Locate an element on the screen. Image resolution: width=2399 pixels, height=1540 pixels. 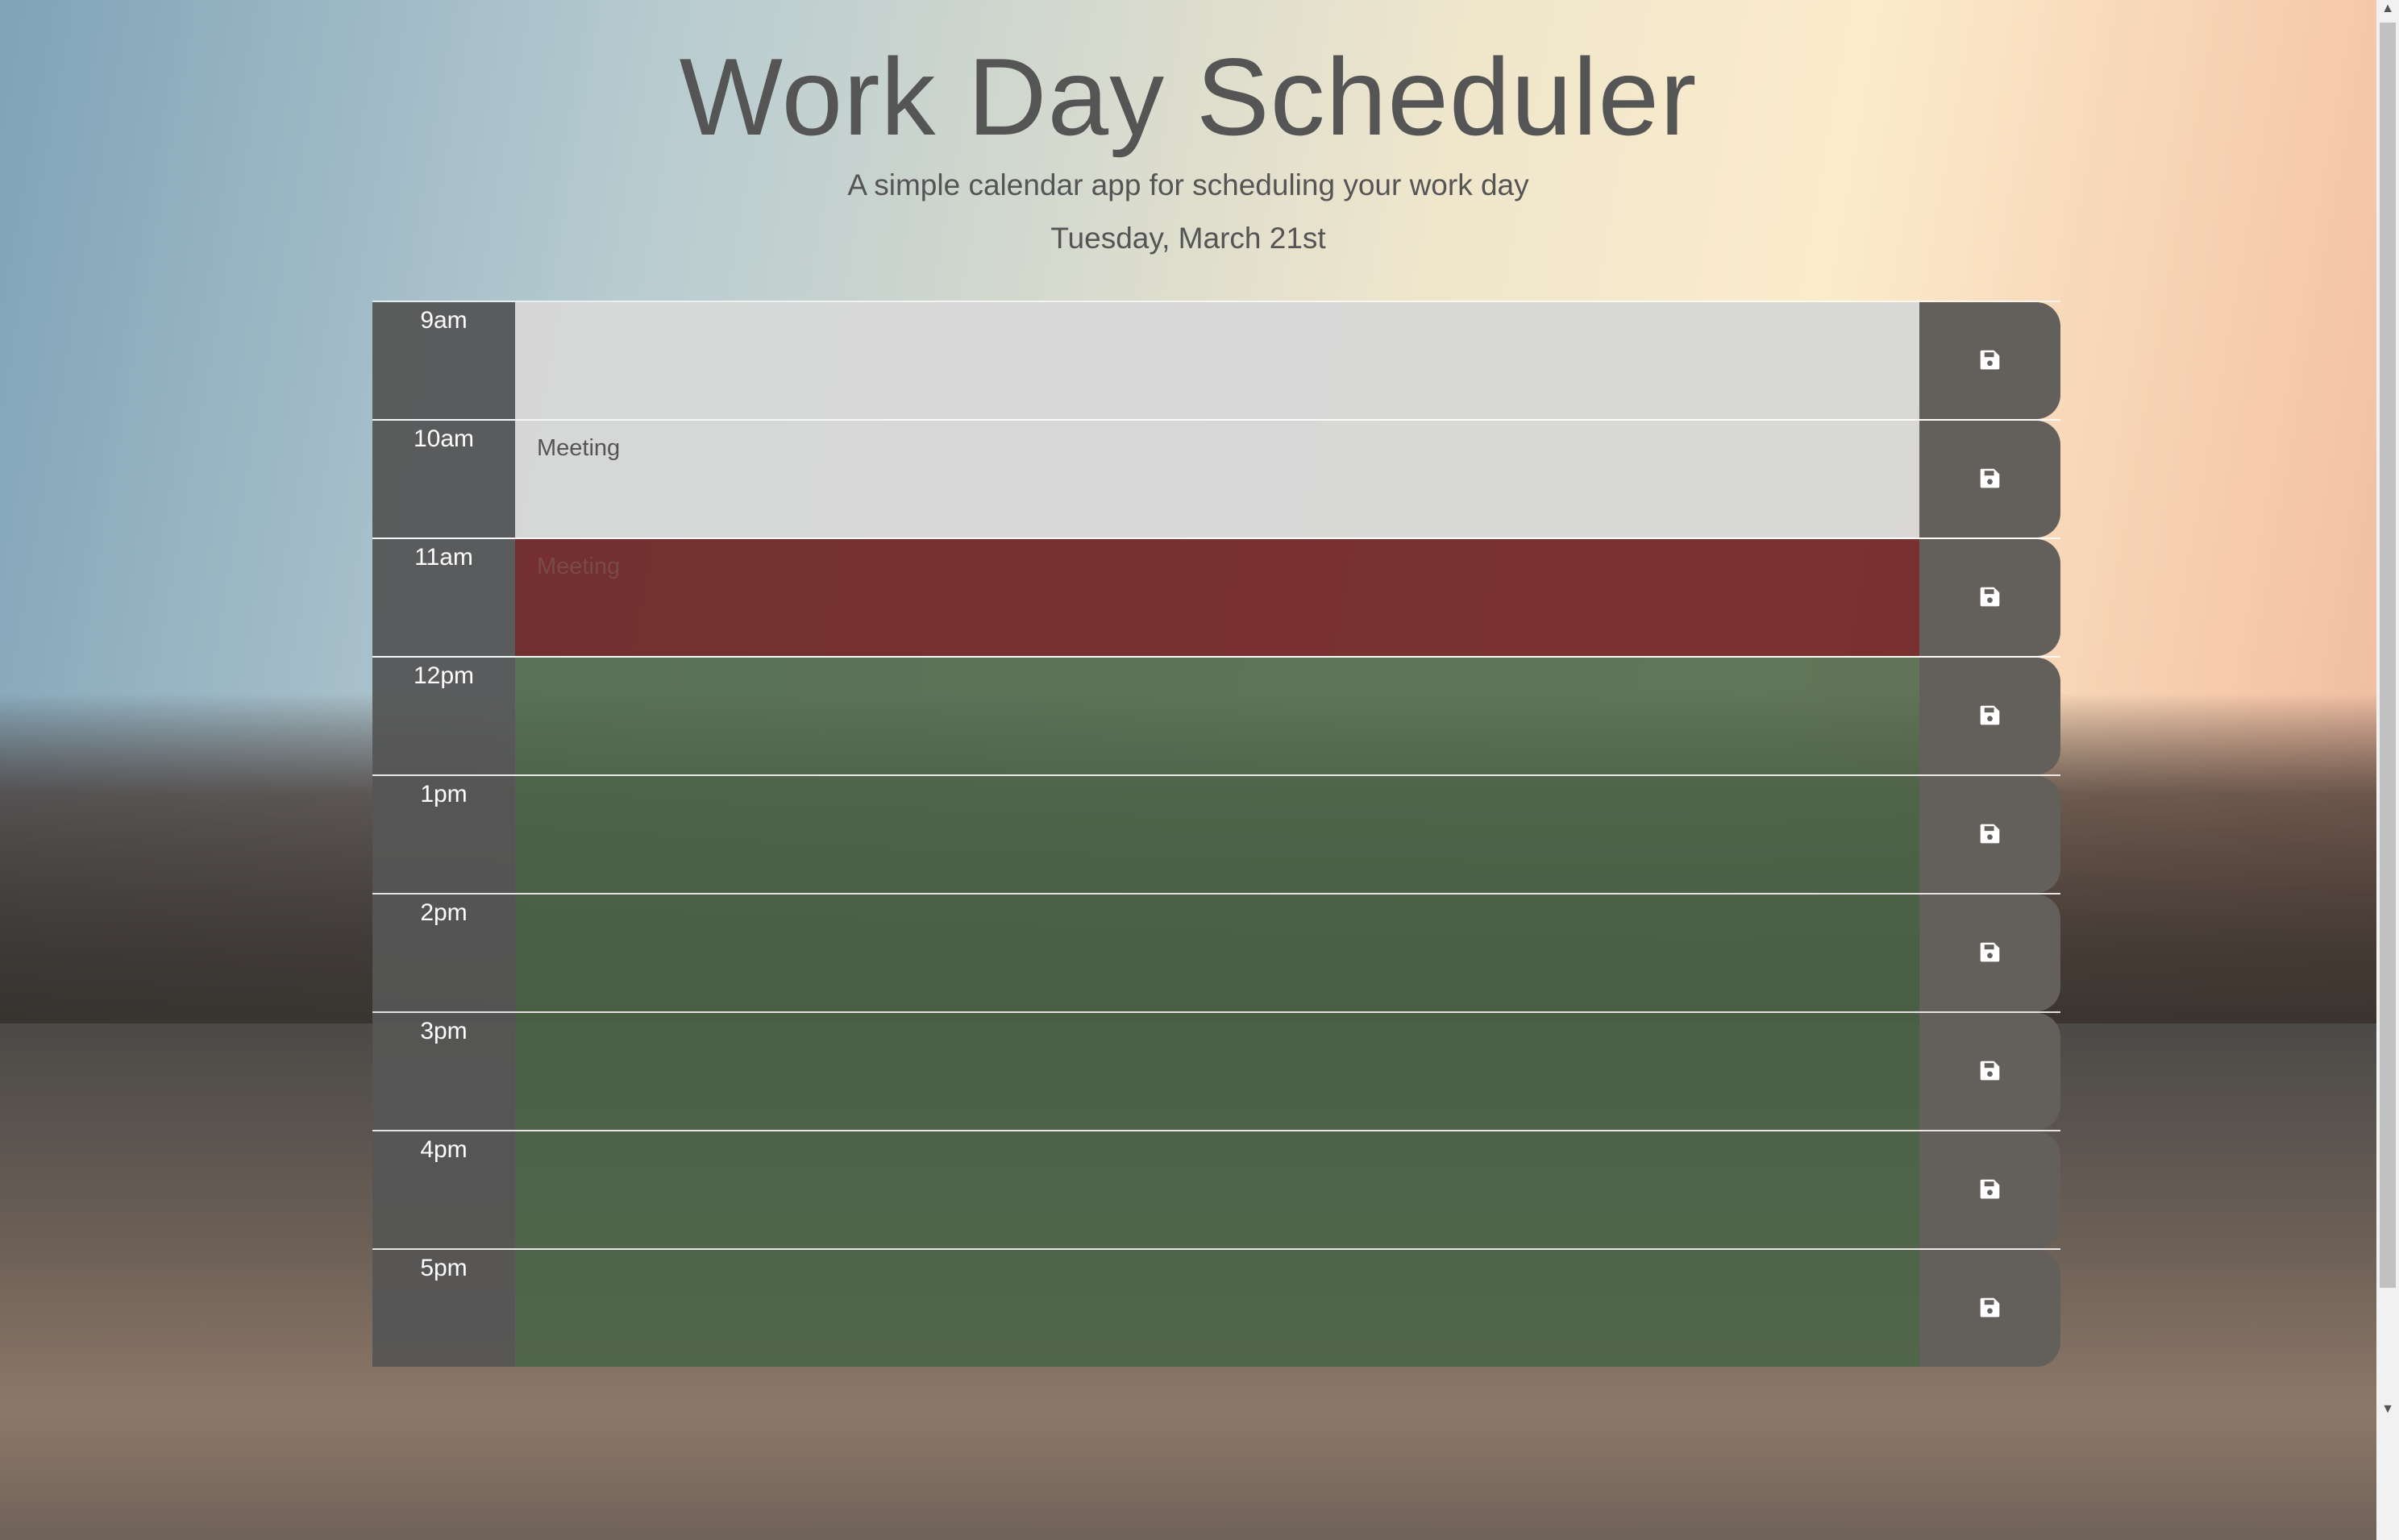
page-title: Work Day Scheduler is located at coordinates (1189, 96).